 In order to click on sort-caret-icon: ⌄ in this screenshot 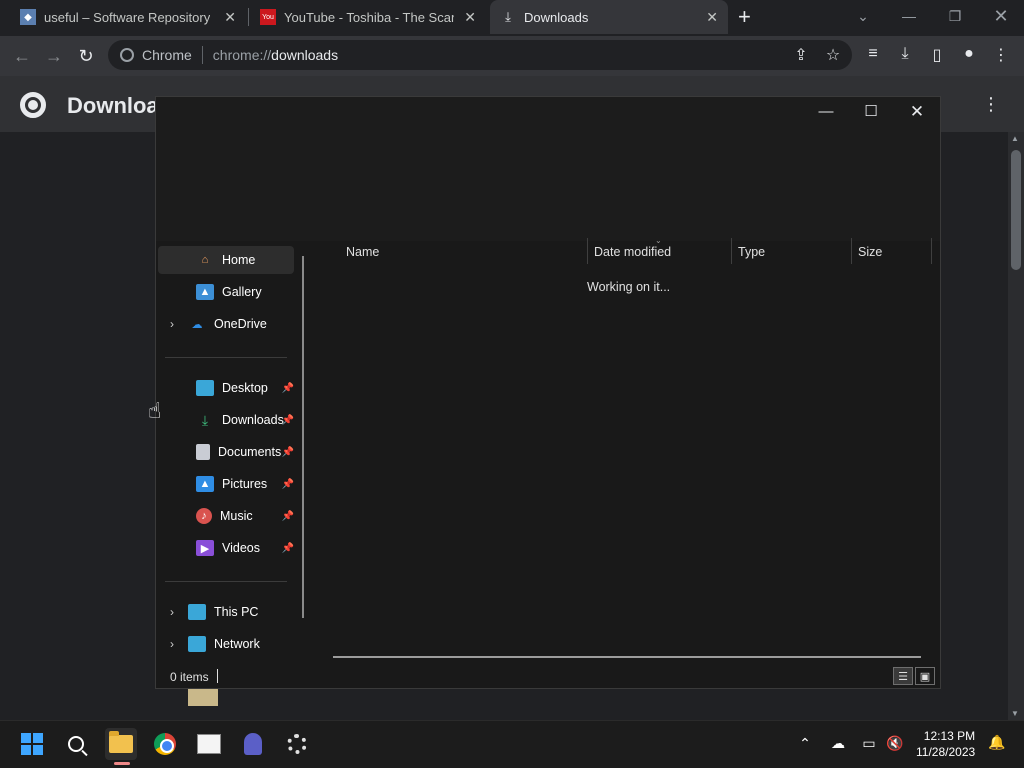, I will do `click(658, 240)`.